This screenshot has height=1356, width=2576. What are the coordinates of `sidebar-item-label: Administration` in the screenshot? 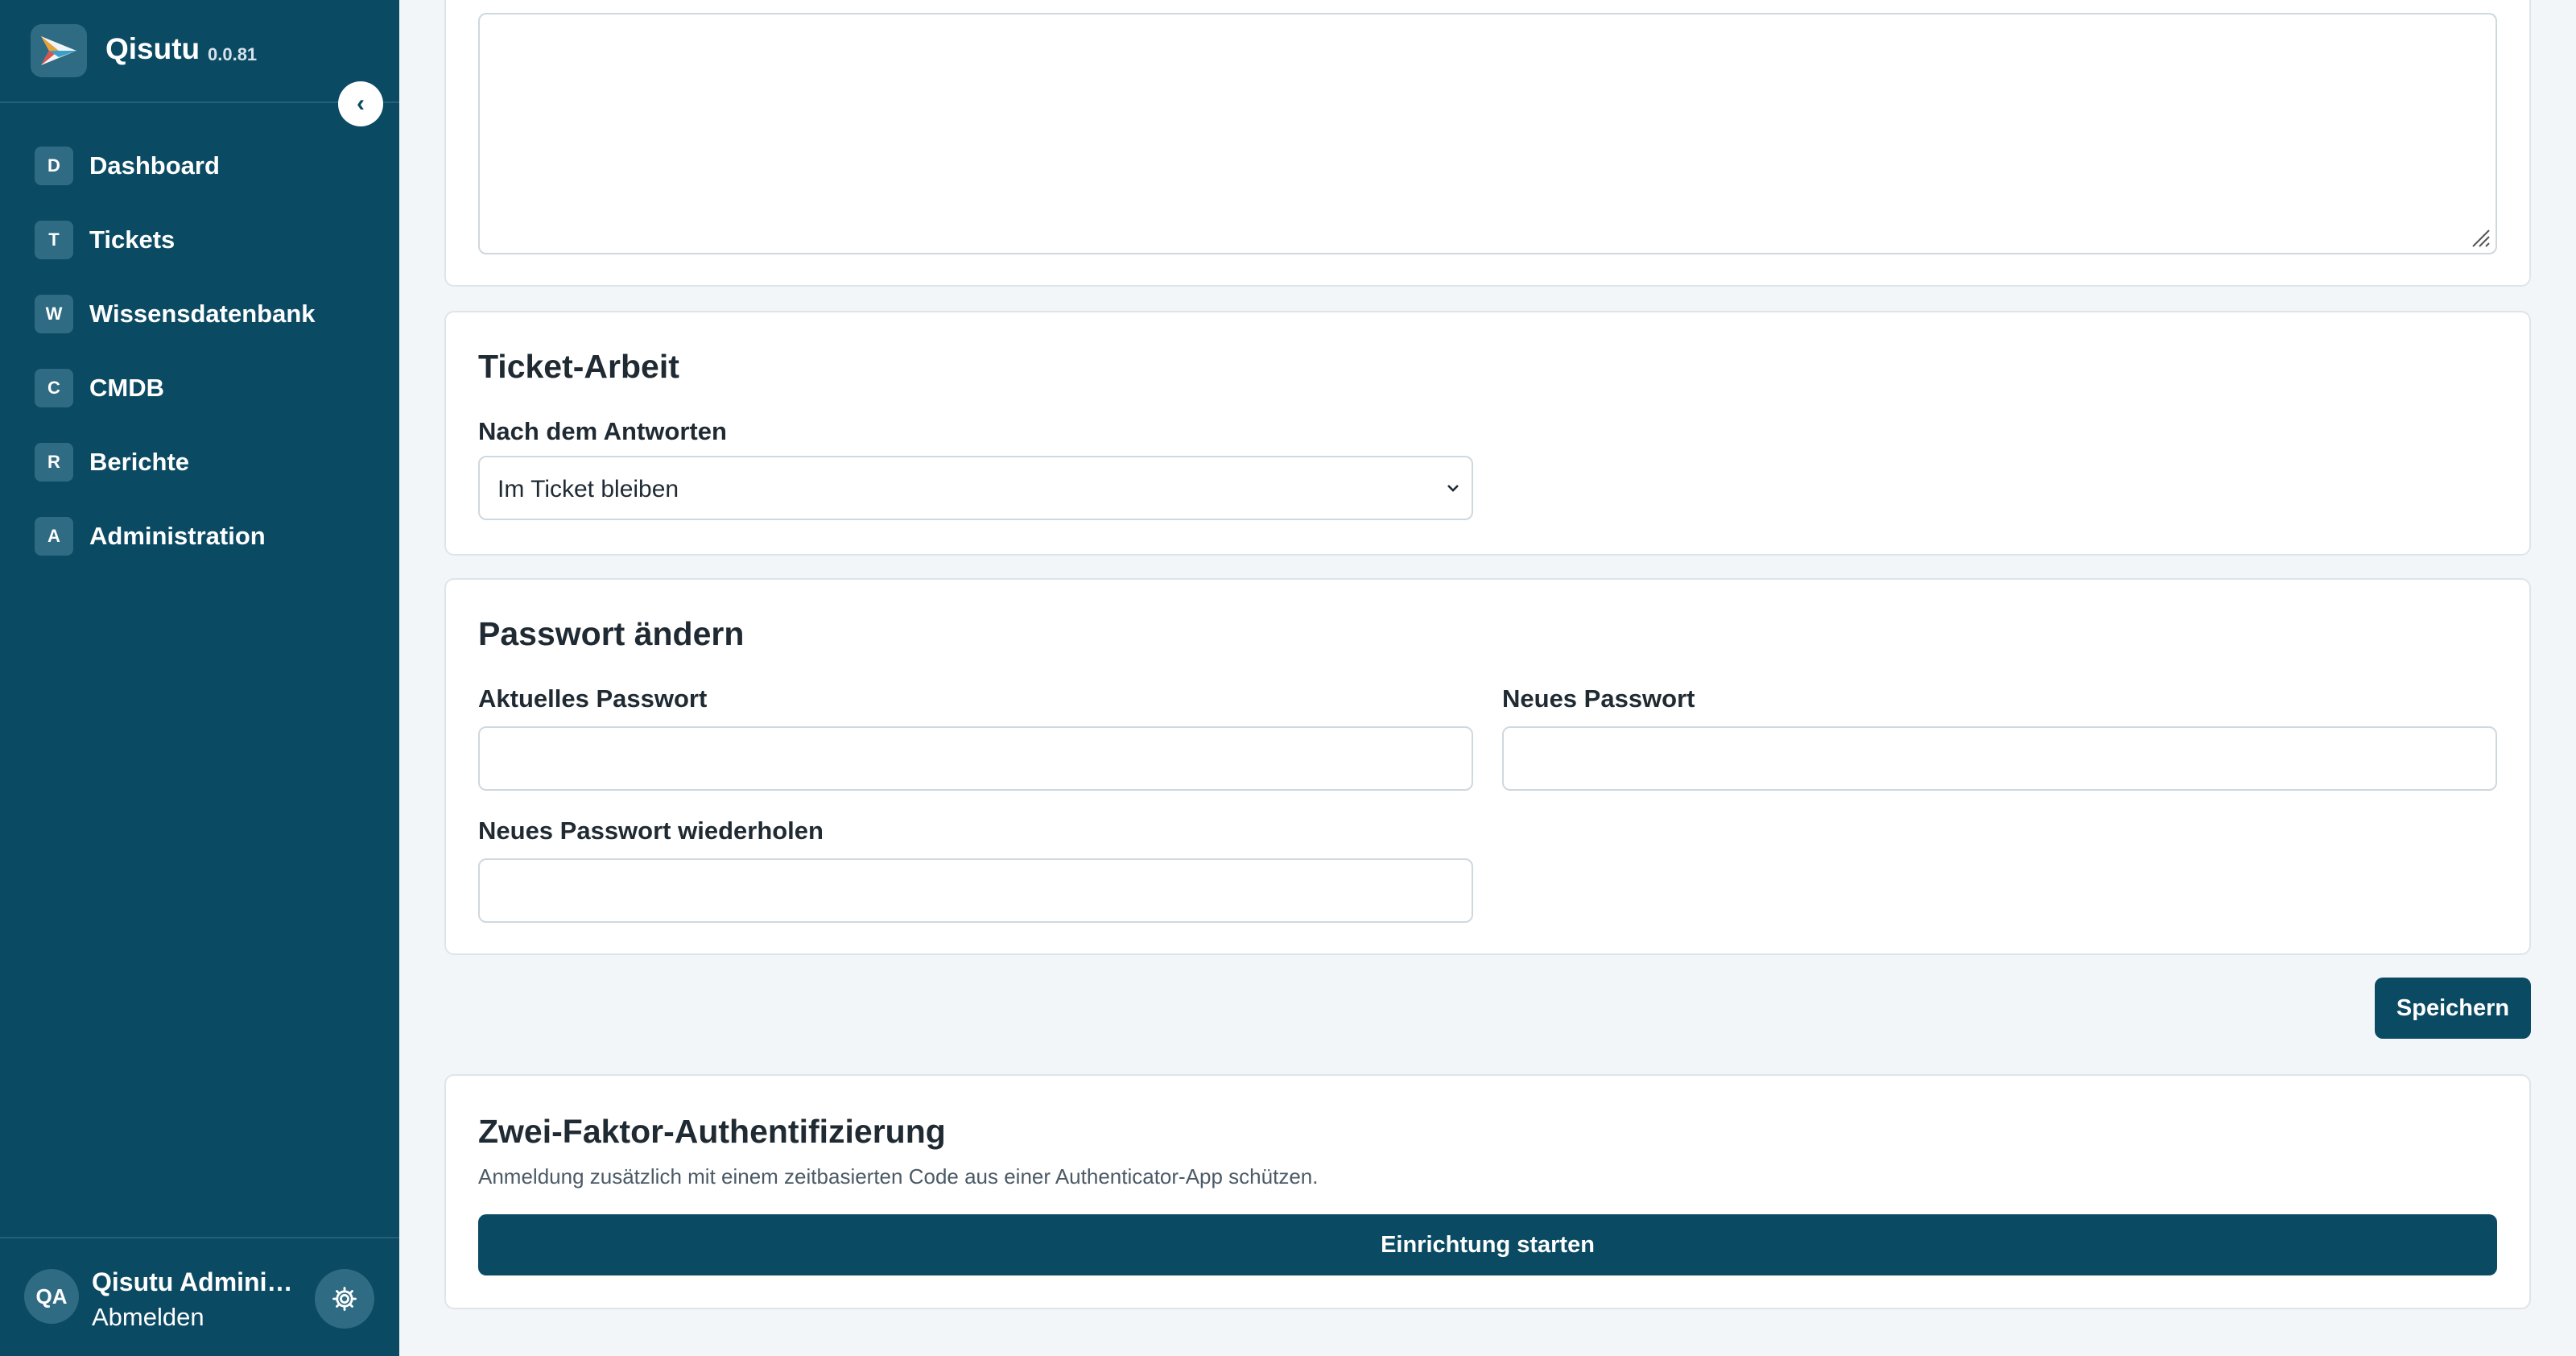 It's located at (177, 536).